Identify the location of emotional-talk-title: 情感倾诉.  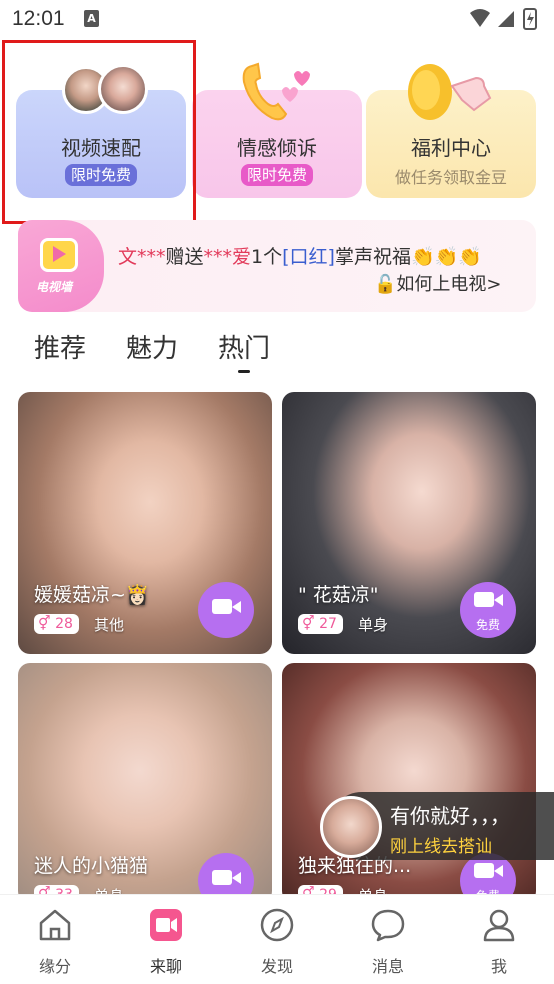
(277, 148).